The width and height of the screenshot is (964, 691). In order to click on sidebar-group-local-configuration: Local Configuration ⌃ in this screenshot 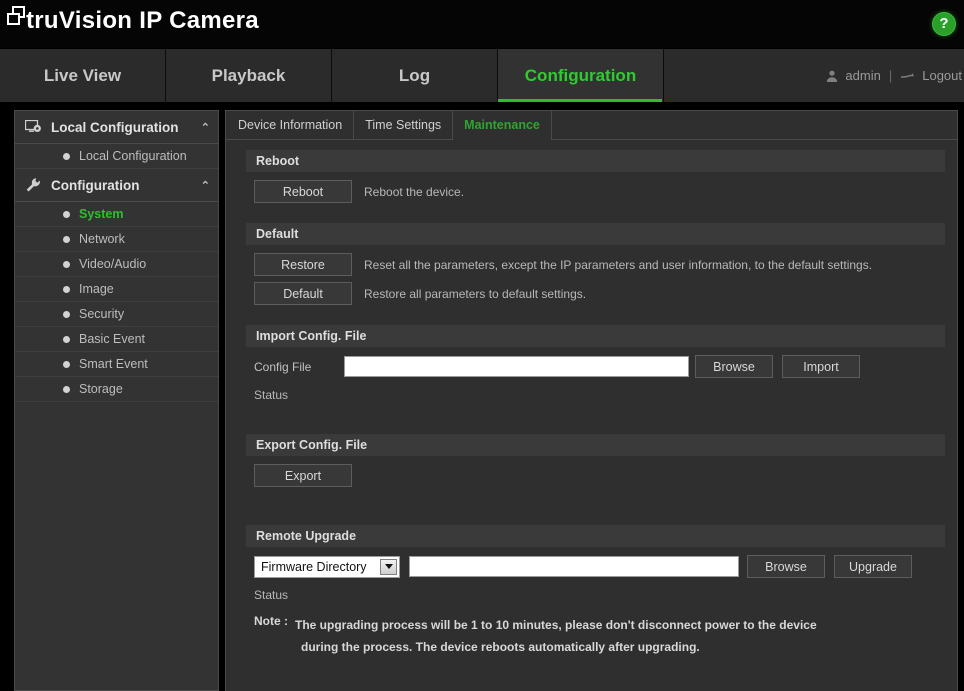, I will do `click(116, 127)`.